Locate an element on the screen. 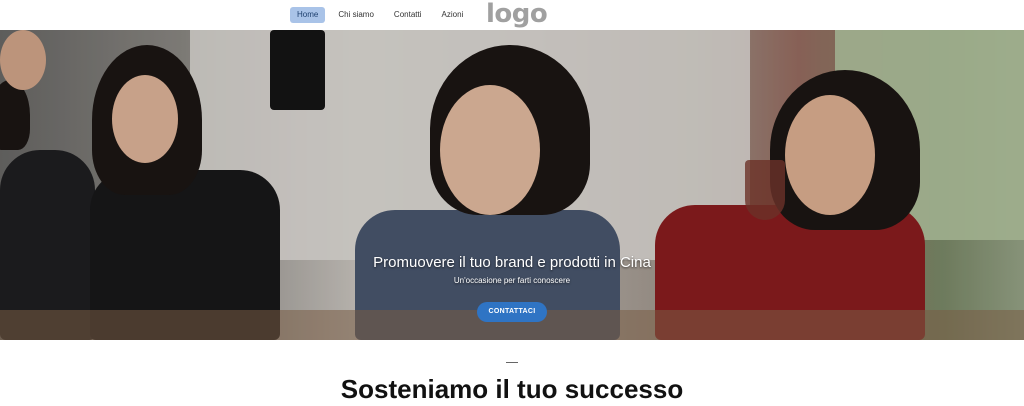  top-navigation-bar: Home Chi siamo Contatti Azioni logo is located at coordinates (512, 15).